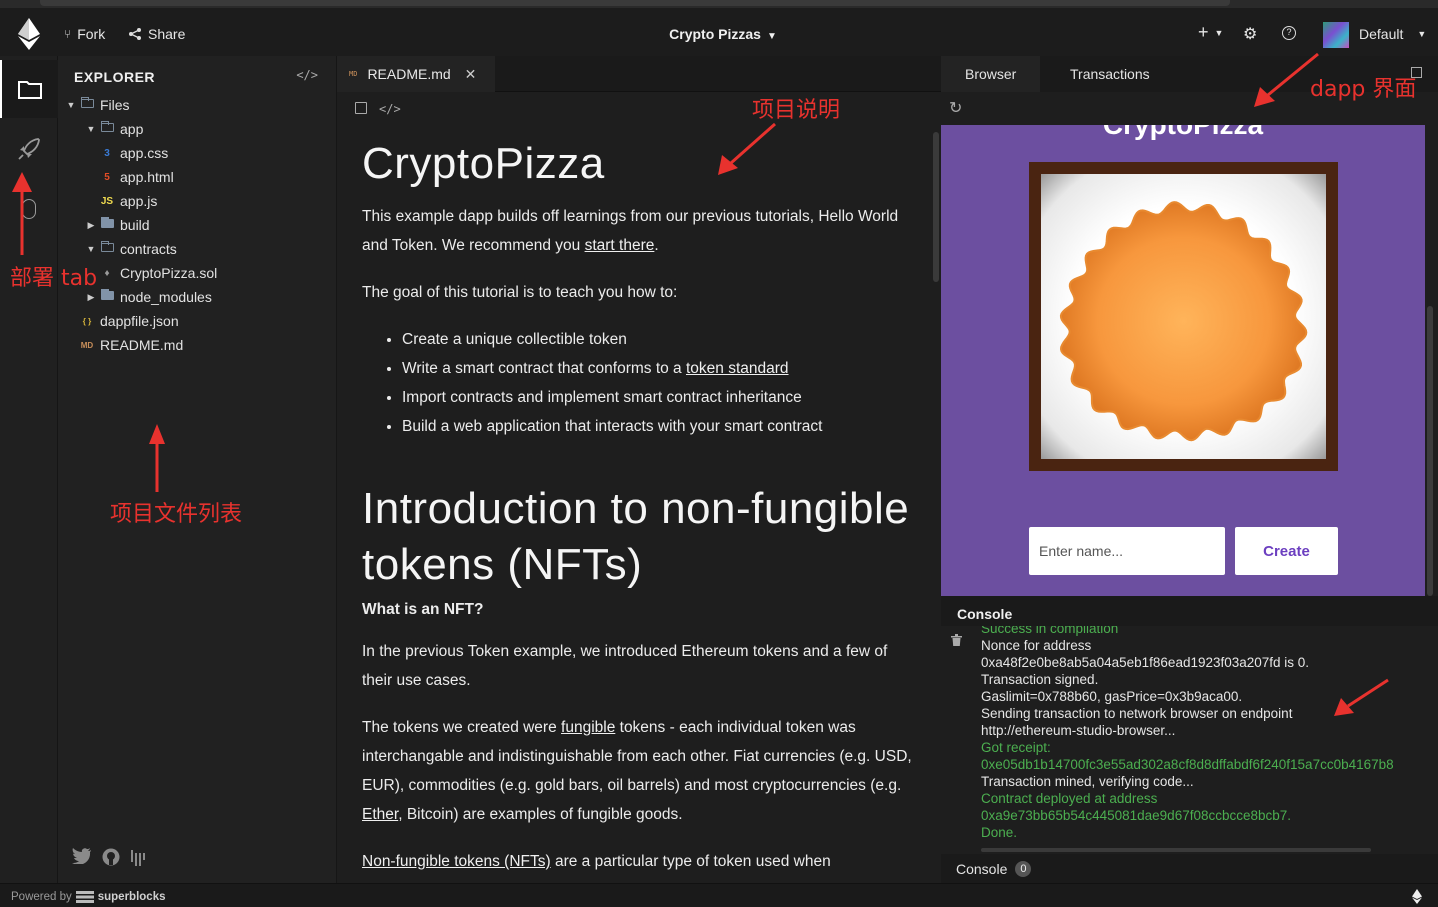 This screenshot has height=907, width=1438. What do you see at coordinates (166, 297) in the screenshot?
I see `tree-item-label: node_modules` at bounding box center [166, 297].